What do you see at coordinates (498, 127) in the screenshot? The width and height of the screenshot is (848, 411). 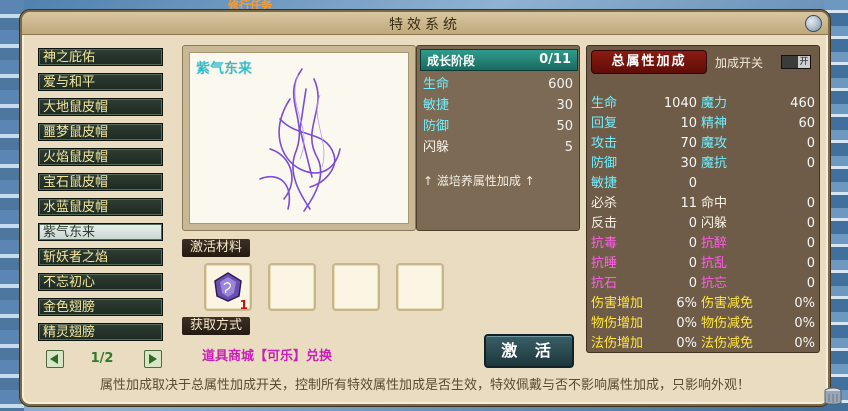 I see `growth-stat-row: 防御 50` at bounding box center [498, 127].